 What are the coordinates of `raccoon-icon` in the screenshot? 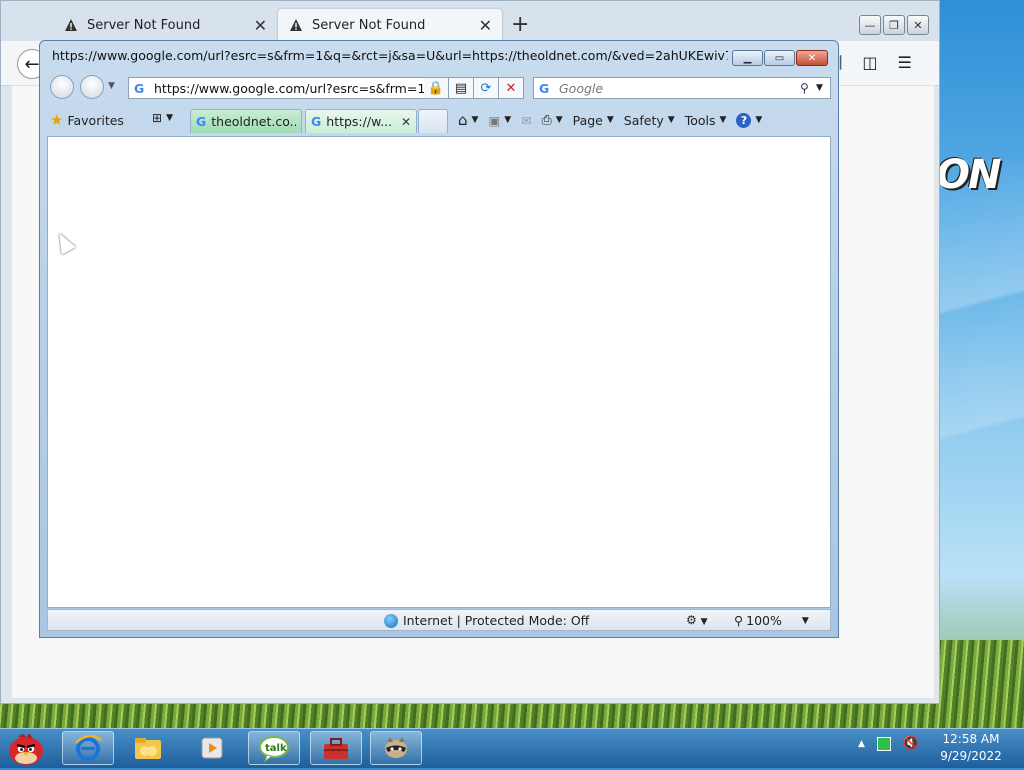 It's located at (396, 747).